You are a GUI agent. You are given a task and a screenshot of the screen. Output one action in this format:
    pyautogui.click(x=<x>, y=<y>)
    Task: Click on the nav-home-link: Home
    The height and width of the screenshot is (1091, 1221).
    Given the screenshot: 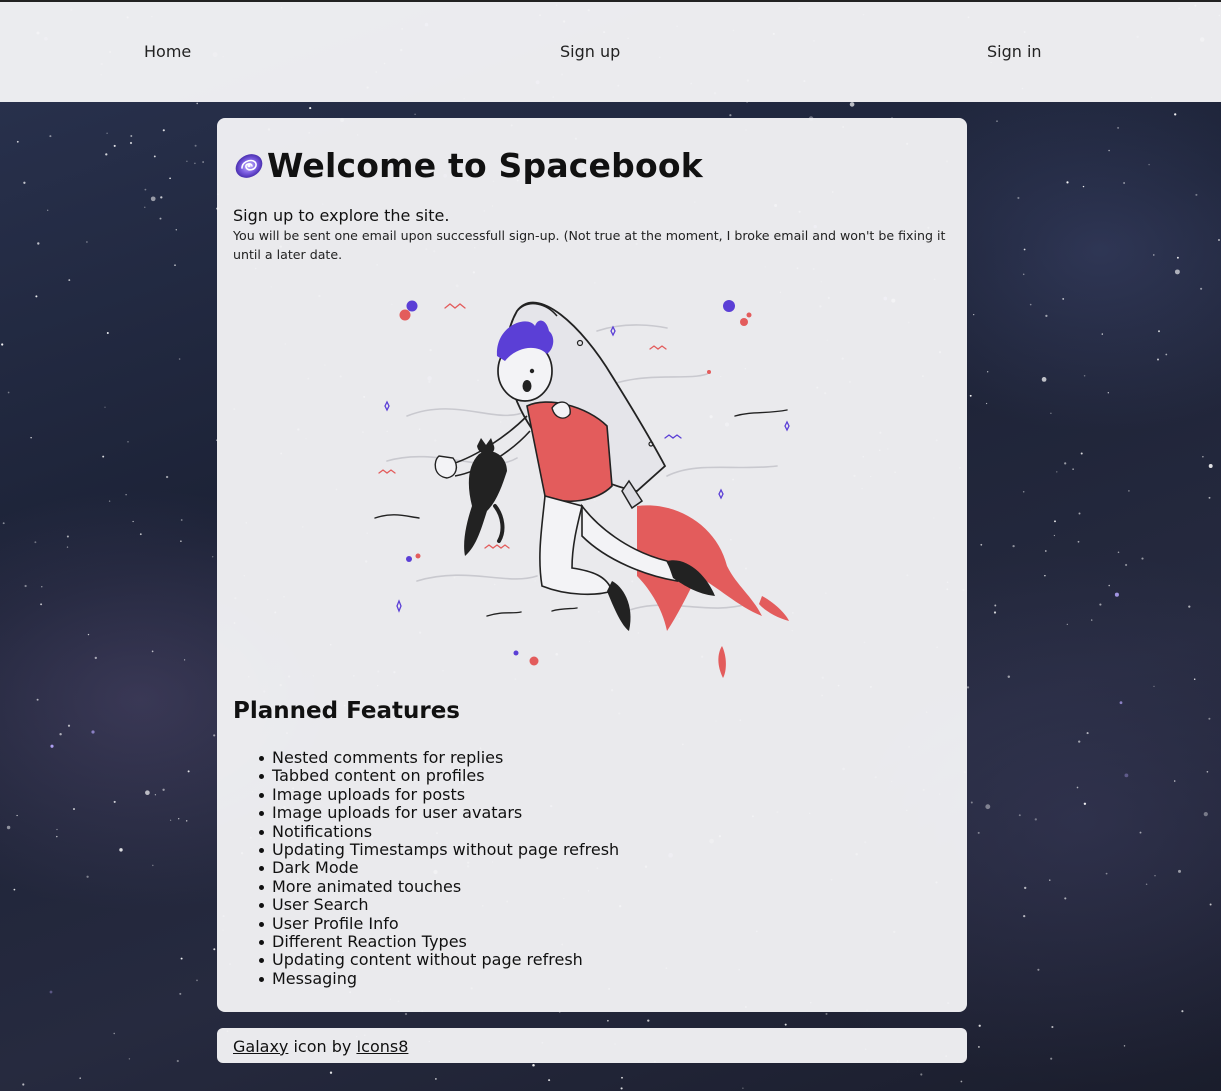 What is the action you would take?
    pyautogui.click(x=167, y=51)
    